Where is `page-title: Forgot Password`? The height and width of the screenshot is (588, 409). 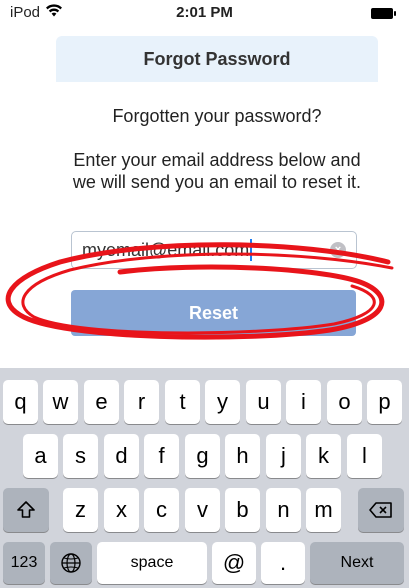
page-title: Forgot Password is located at coordinates (217, 58).